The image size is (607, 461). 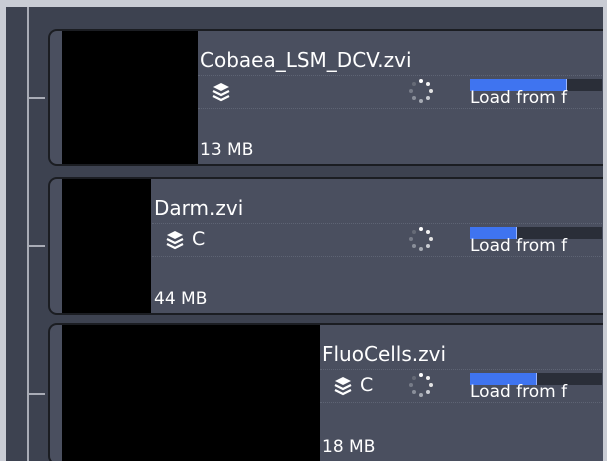 What do you see at coordinates (181, 299) in the screenshot?
I see `file-size: 44 MB` at bounding box center [181, 299].